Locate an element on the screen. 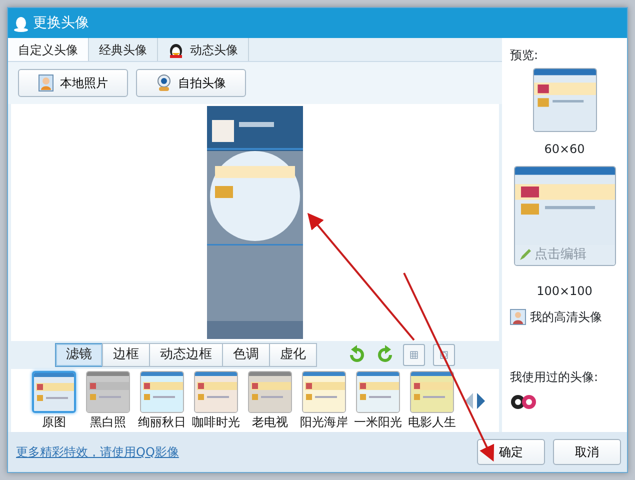 The image size is (635, 480). filter-label: 一米阳光 is located at coordinates (378, 422).